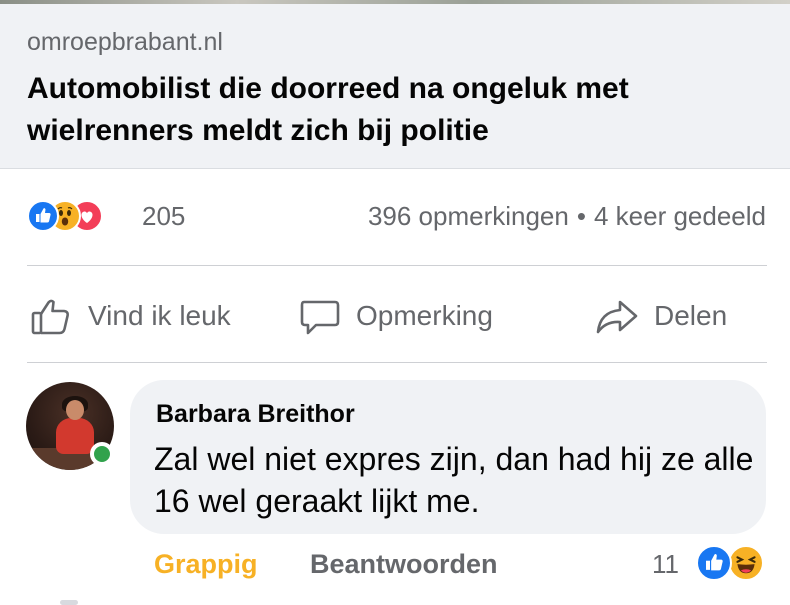 Image resolution: width=790 pixels, height=605 pixels. Describe the element at coordinates (320, 317) in the screenshot. I see `speech-bubble-icon` at that location.